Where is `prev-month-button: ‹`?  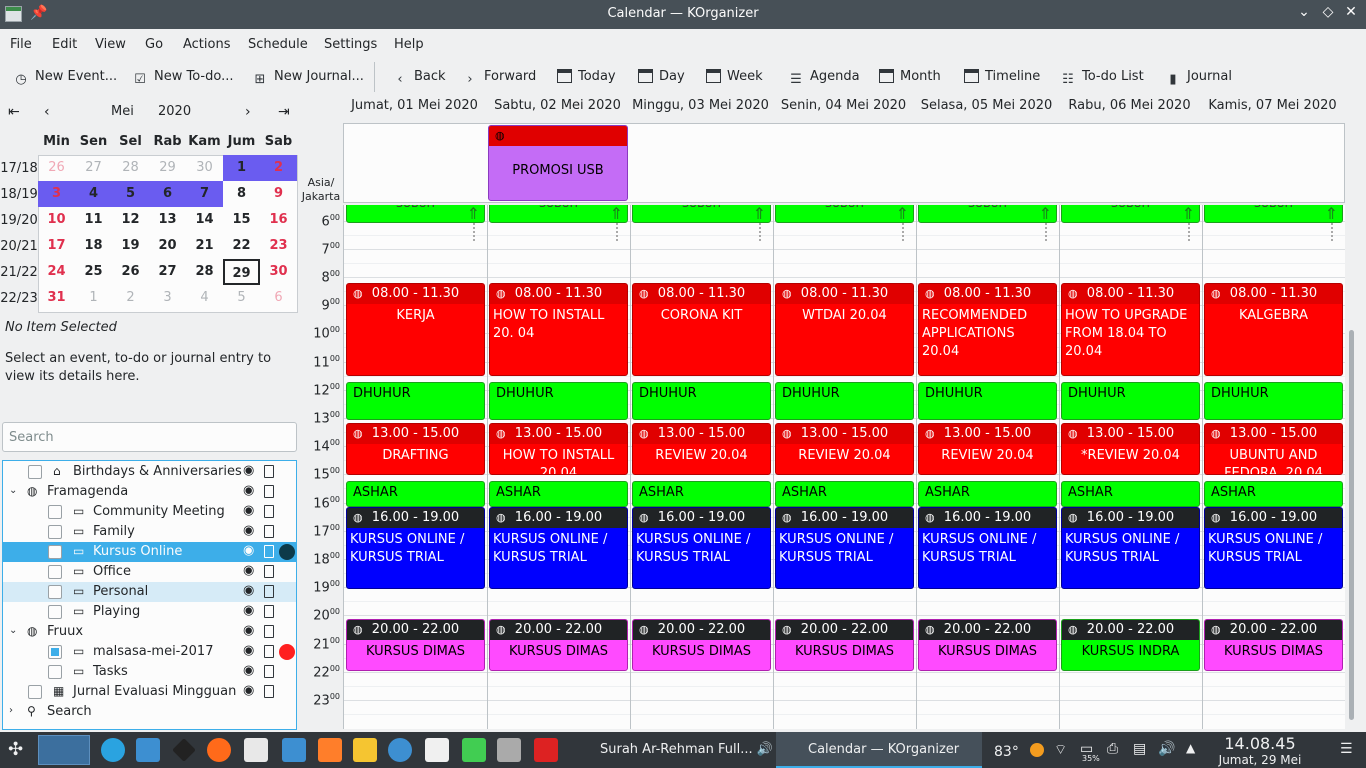 prev-month-button: ‹ is located at coordinates (47, 112).